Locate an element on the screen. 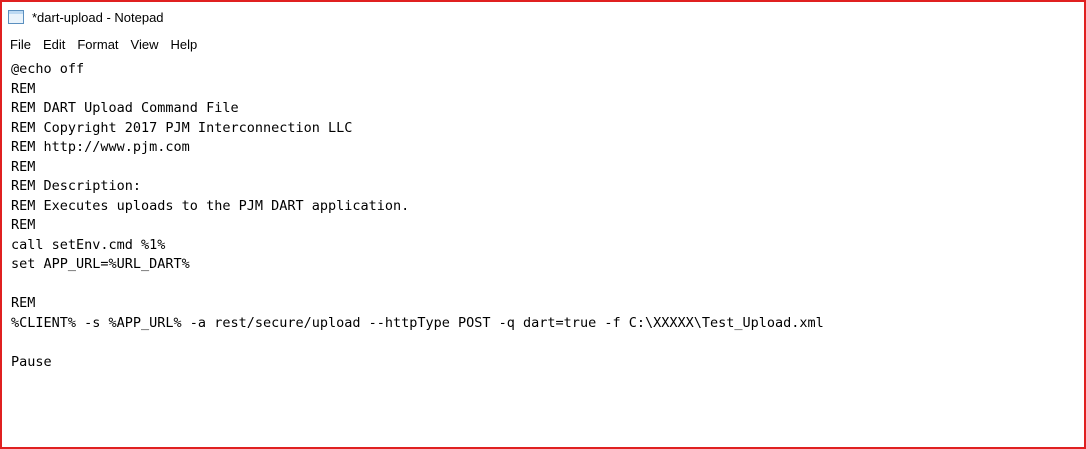 Image resolution: width=1086 pixels, height=449 pixels. title-bar: *dart-upload - Notepad is located at coordinates (543, 17).